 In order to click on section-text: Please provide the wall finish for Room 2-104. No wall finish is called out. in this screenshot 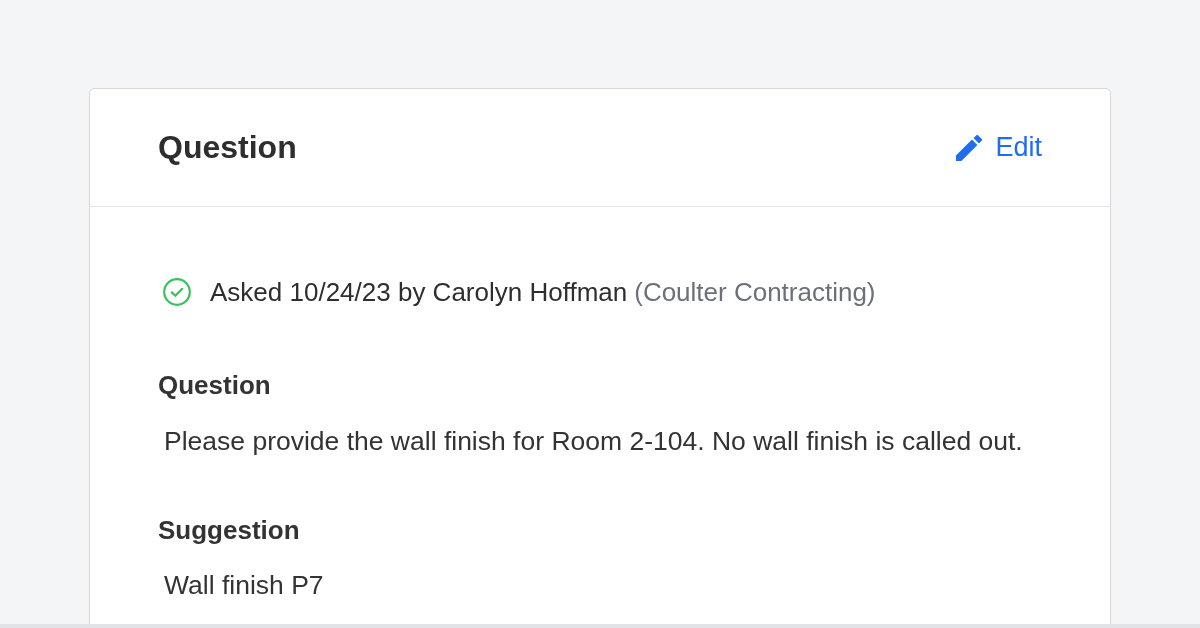, I will do `click(593, 441)`.